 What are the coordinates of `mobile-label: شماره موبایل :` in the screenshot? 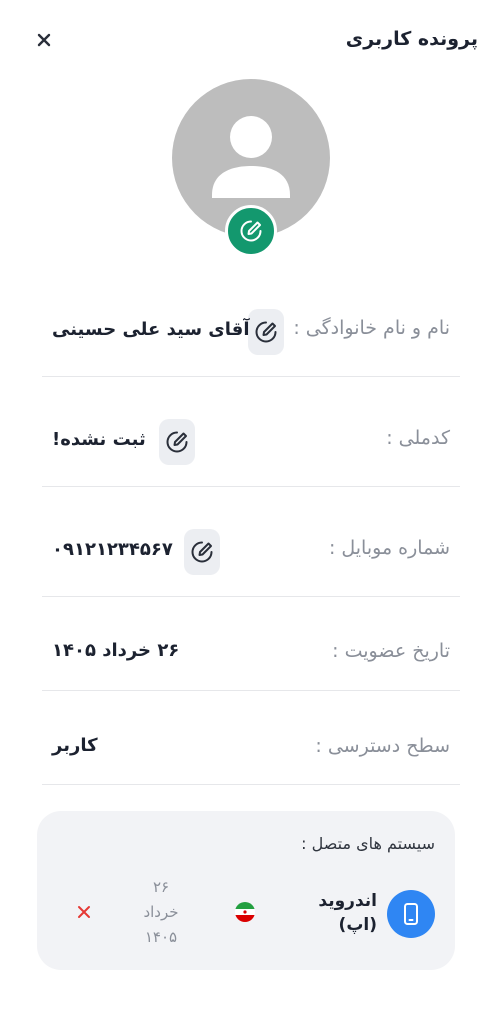 It's located at (389, 548).